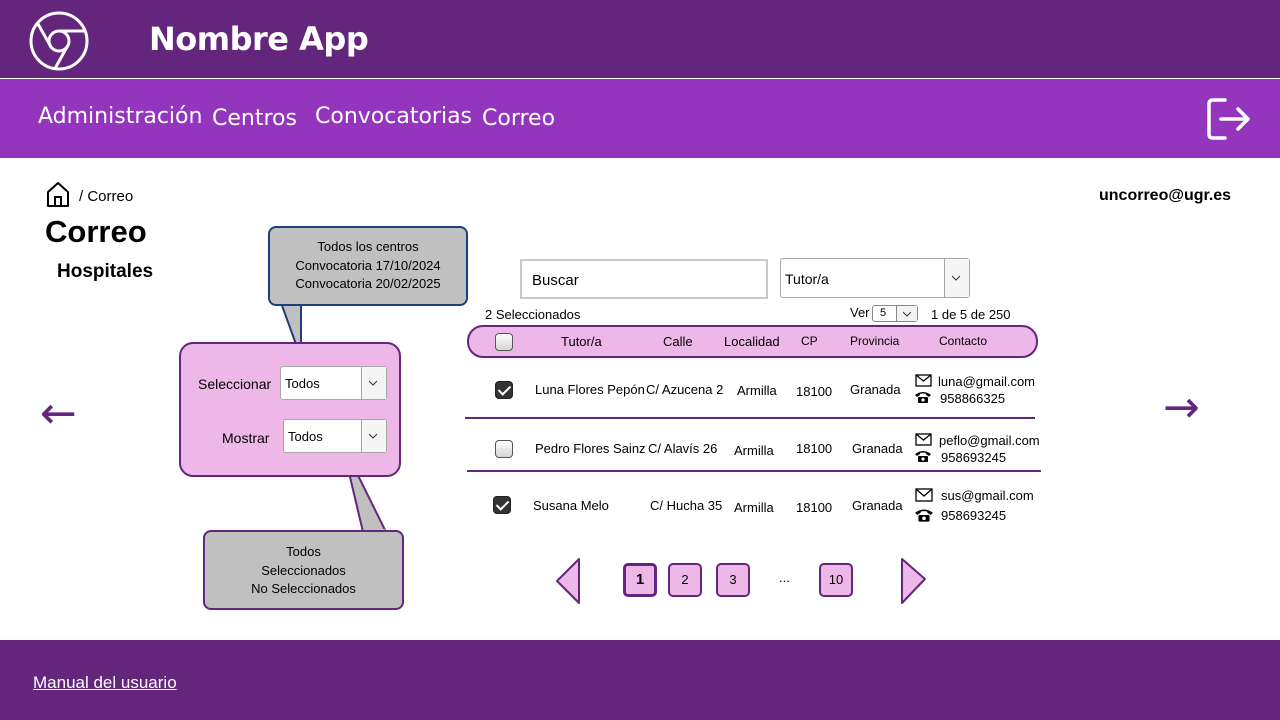 This screenshot has height=720, width=1280. I want to click on page-subtitle: Hospitales, so click(105, 271).